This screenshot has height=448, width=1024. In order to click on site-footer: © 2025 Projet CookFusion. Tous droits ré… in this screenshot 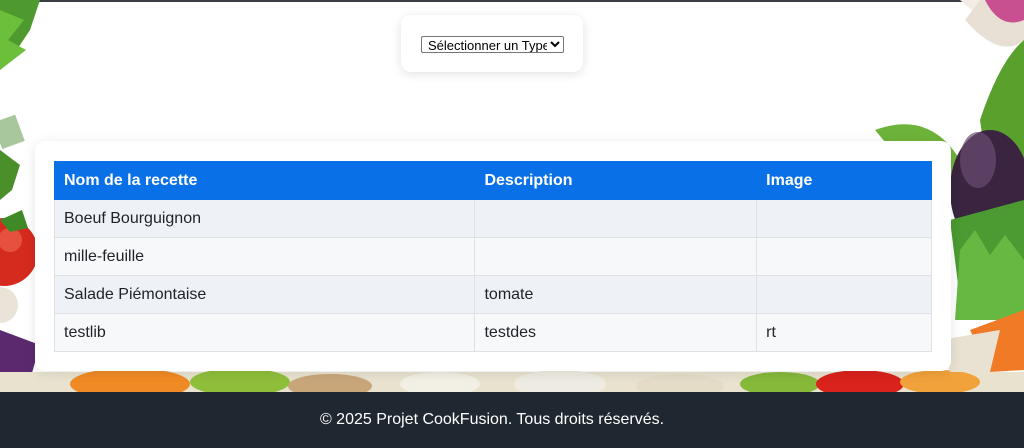, I will do `click(512, 420)`.